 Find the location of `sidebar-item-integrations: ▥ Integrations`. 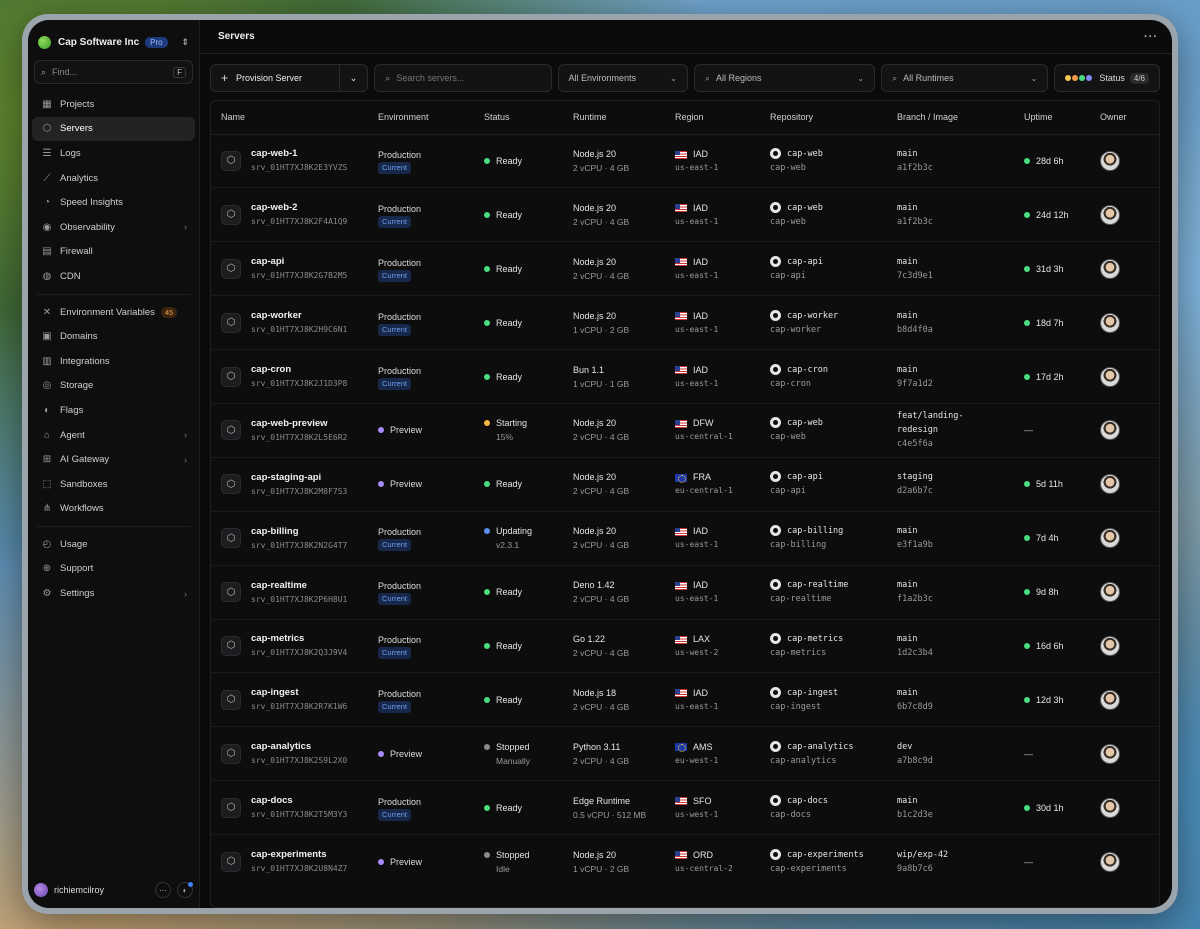

sidebar-item-integrations: ▥ Integrations is located at coordinates (113, 361).